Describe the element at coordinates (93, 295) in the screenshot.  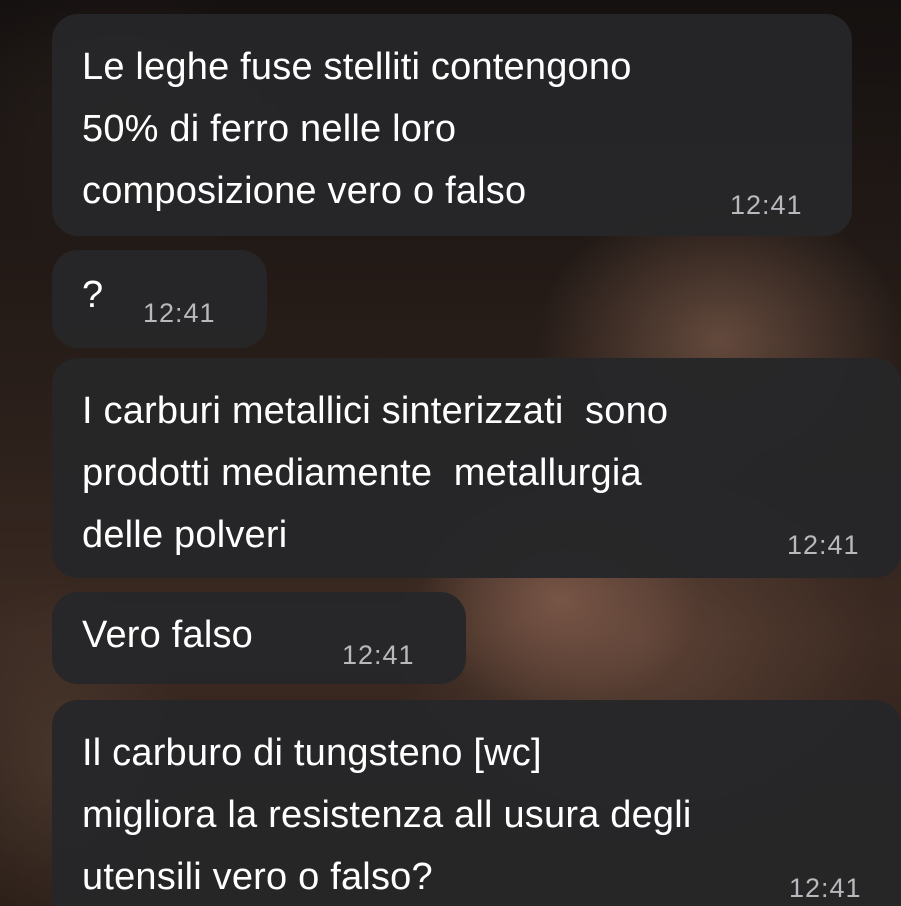
I see `message-text: ?` at that location.